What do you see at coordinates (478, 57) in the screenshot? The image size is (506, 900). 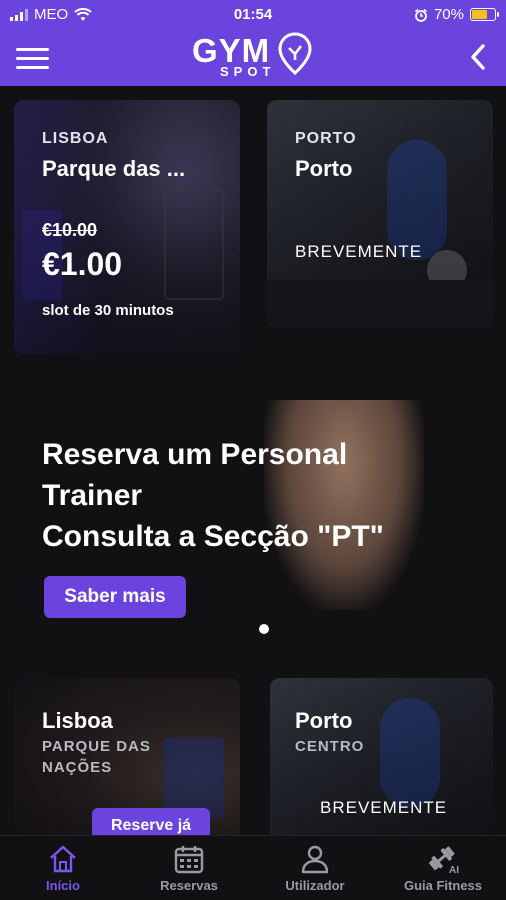 I see `back-icon` at bounding box center [478, 57].